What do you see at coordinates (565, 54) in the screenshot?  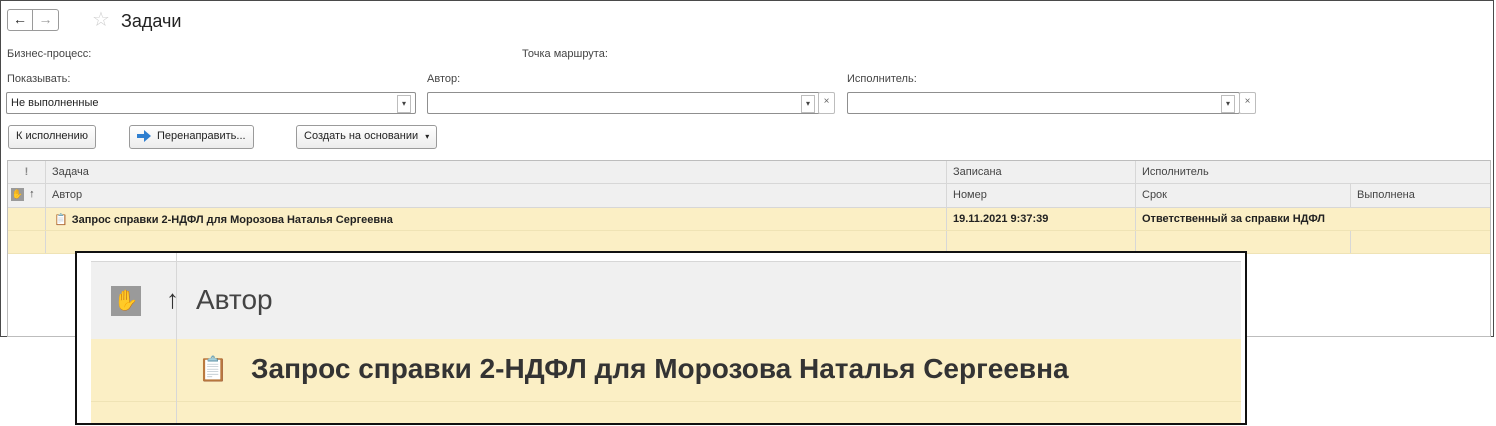 I see `route-point-label: Точка маршрута:` at bounding box center [565, 54].